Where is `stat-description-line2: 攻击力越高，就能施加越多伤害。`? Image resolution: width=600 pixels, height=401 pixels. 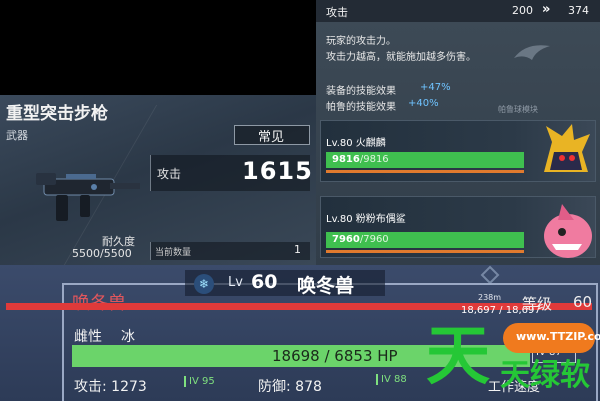
stat-description-line2: 攻击力越高，就能施加越多伤害。 is located at coordinates (401, 57).